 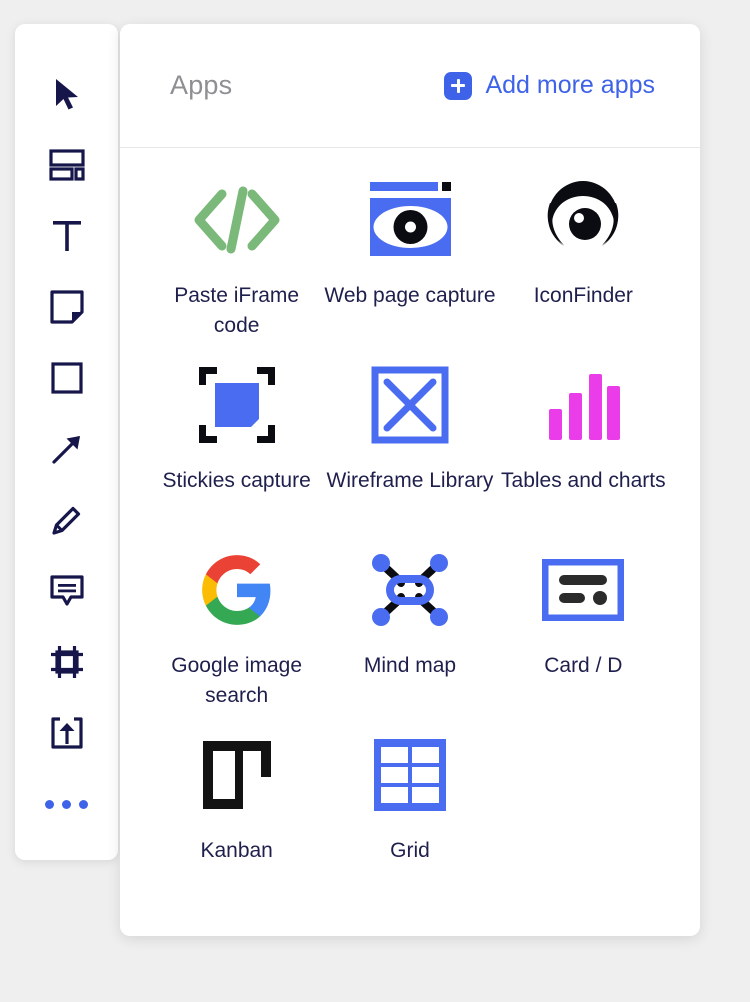 I want to click on frame-tool, so click(x=67, y=662).